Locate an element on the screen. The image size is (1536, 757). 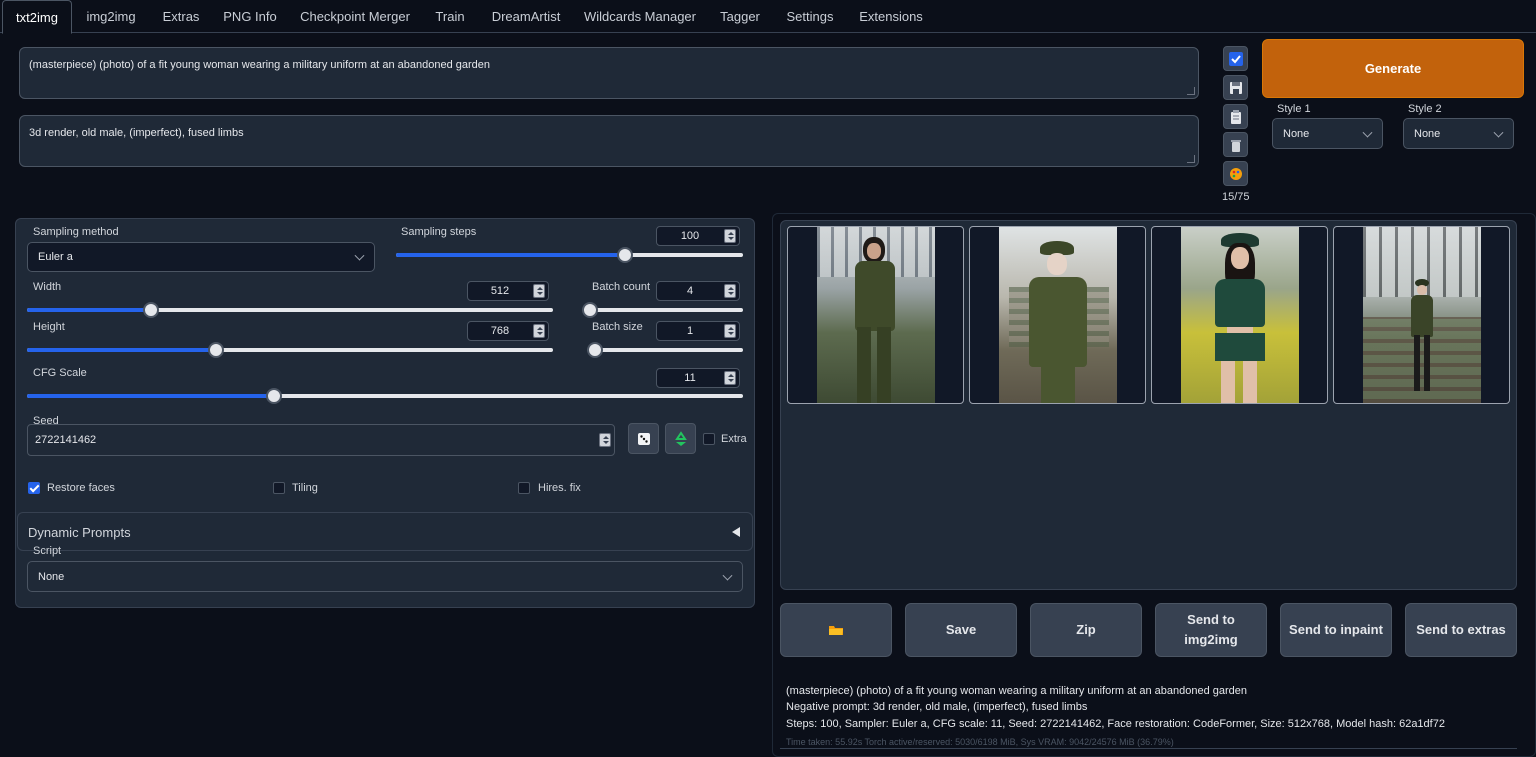
cfg-scale-input: 11 is located at coordinates (698, 378).